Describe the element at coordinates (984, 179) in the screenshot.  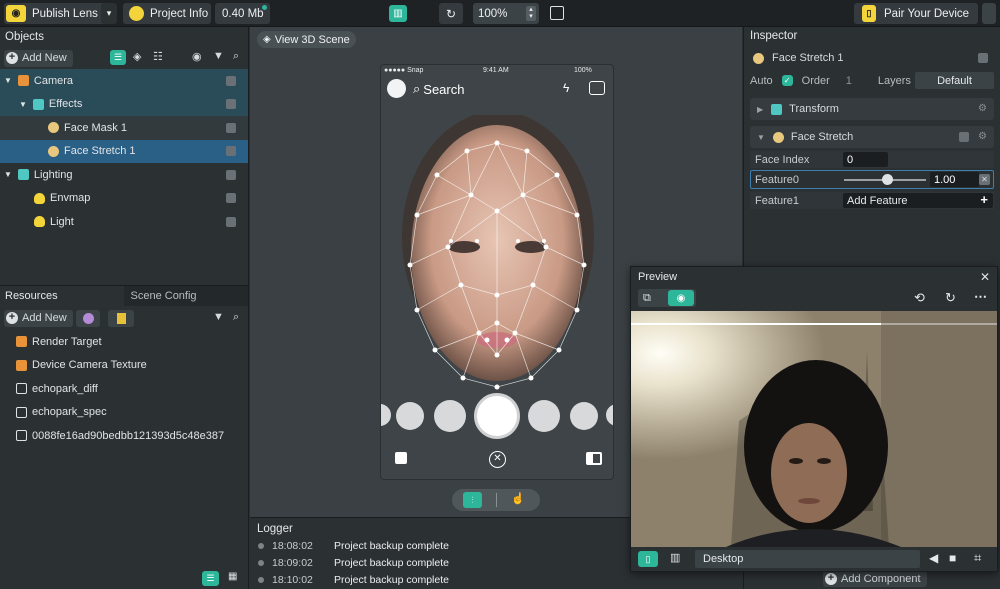
I see `remove-feature-icon: ✕` at that location.